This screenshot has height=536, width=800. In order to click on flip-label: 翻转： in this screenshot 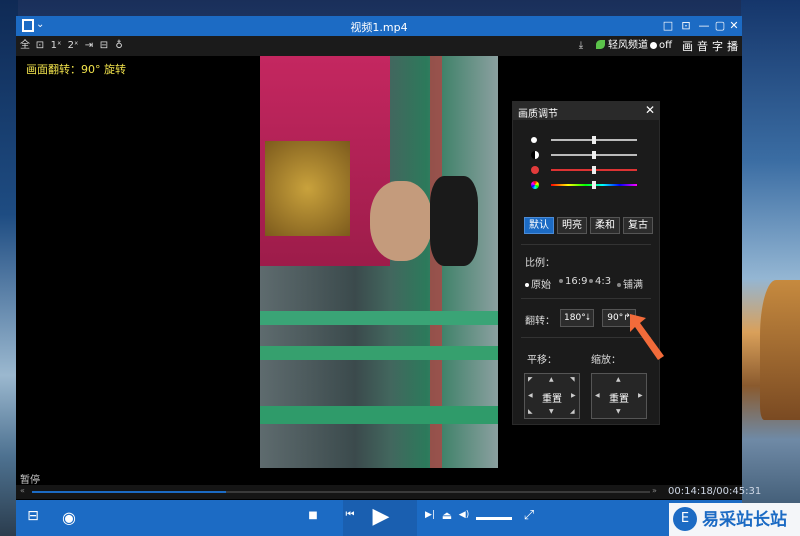, I will do `click(540, 321)`.